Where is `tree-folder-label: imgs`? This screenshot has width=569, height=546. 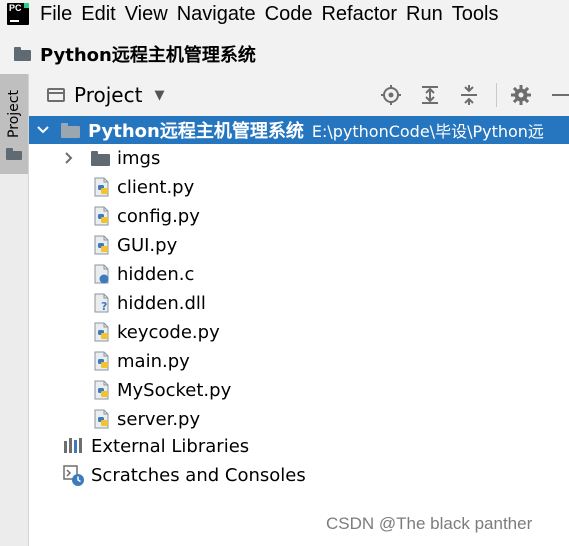
tree-folder-label: imgs is located at coordinates (139, 158).